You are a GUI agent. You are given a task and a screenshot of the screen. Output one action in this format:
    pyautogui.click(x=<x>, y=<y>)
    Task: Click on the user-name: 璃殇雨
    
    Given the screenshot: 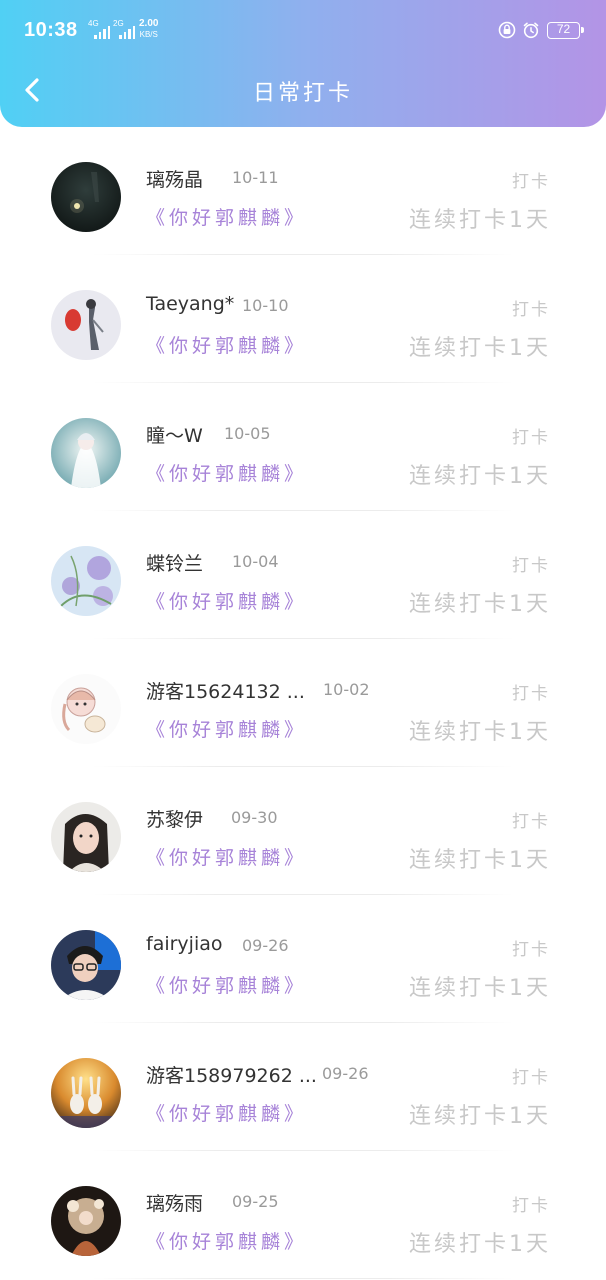 What is the action you would take?
    pyautogui.click(x=175, y=1204)
    